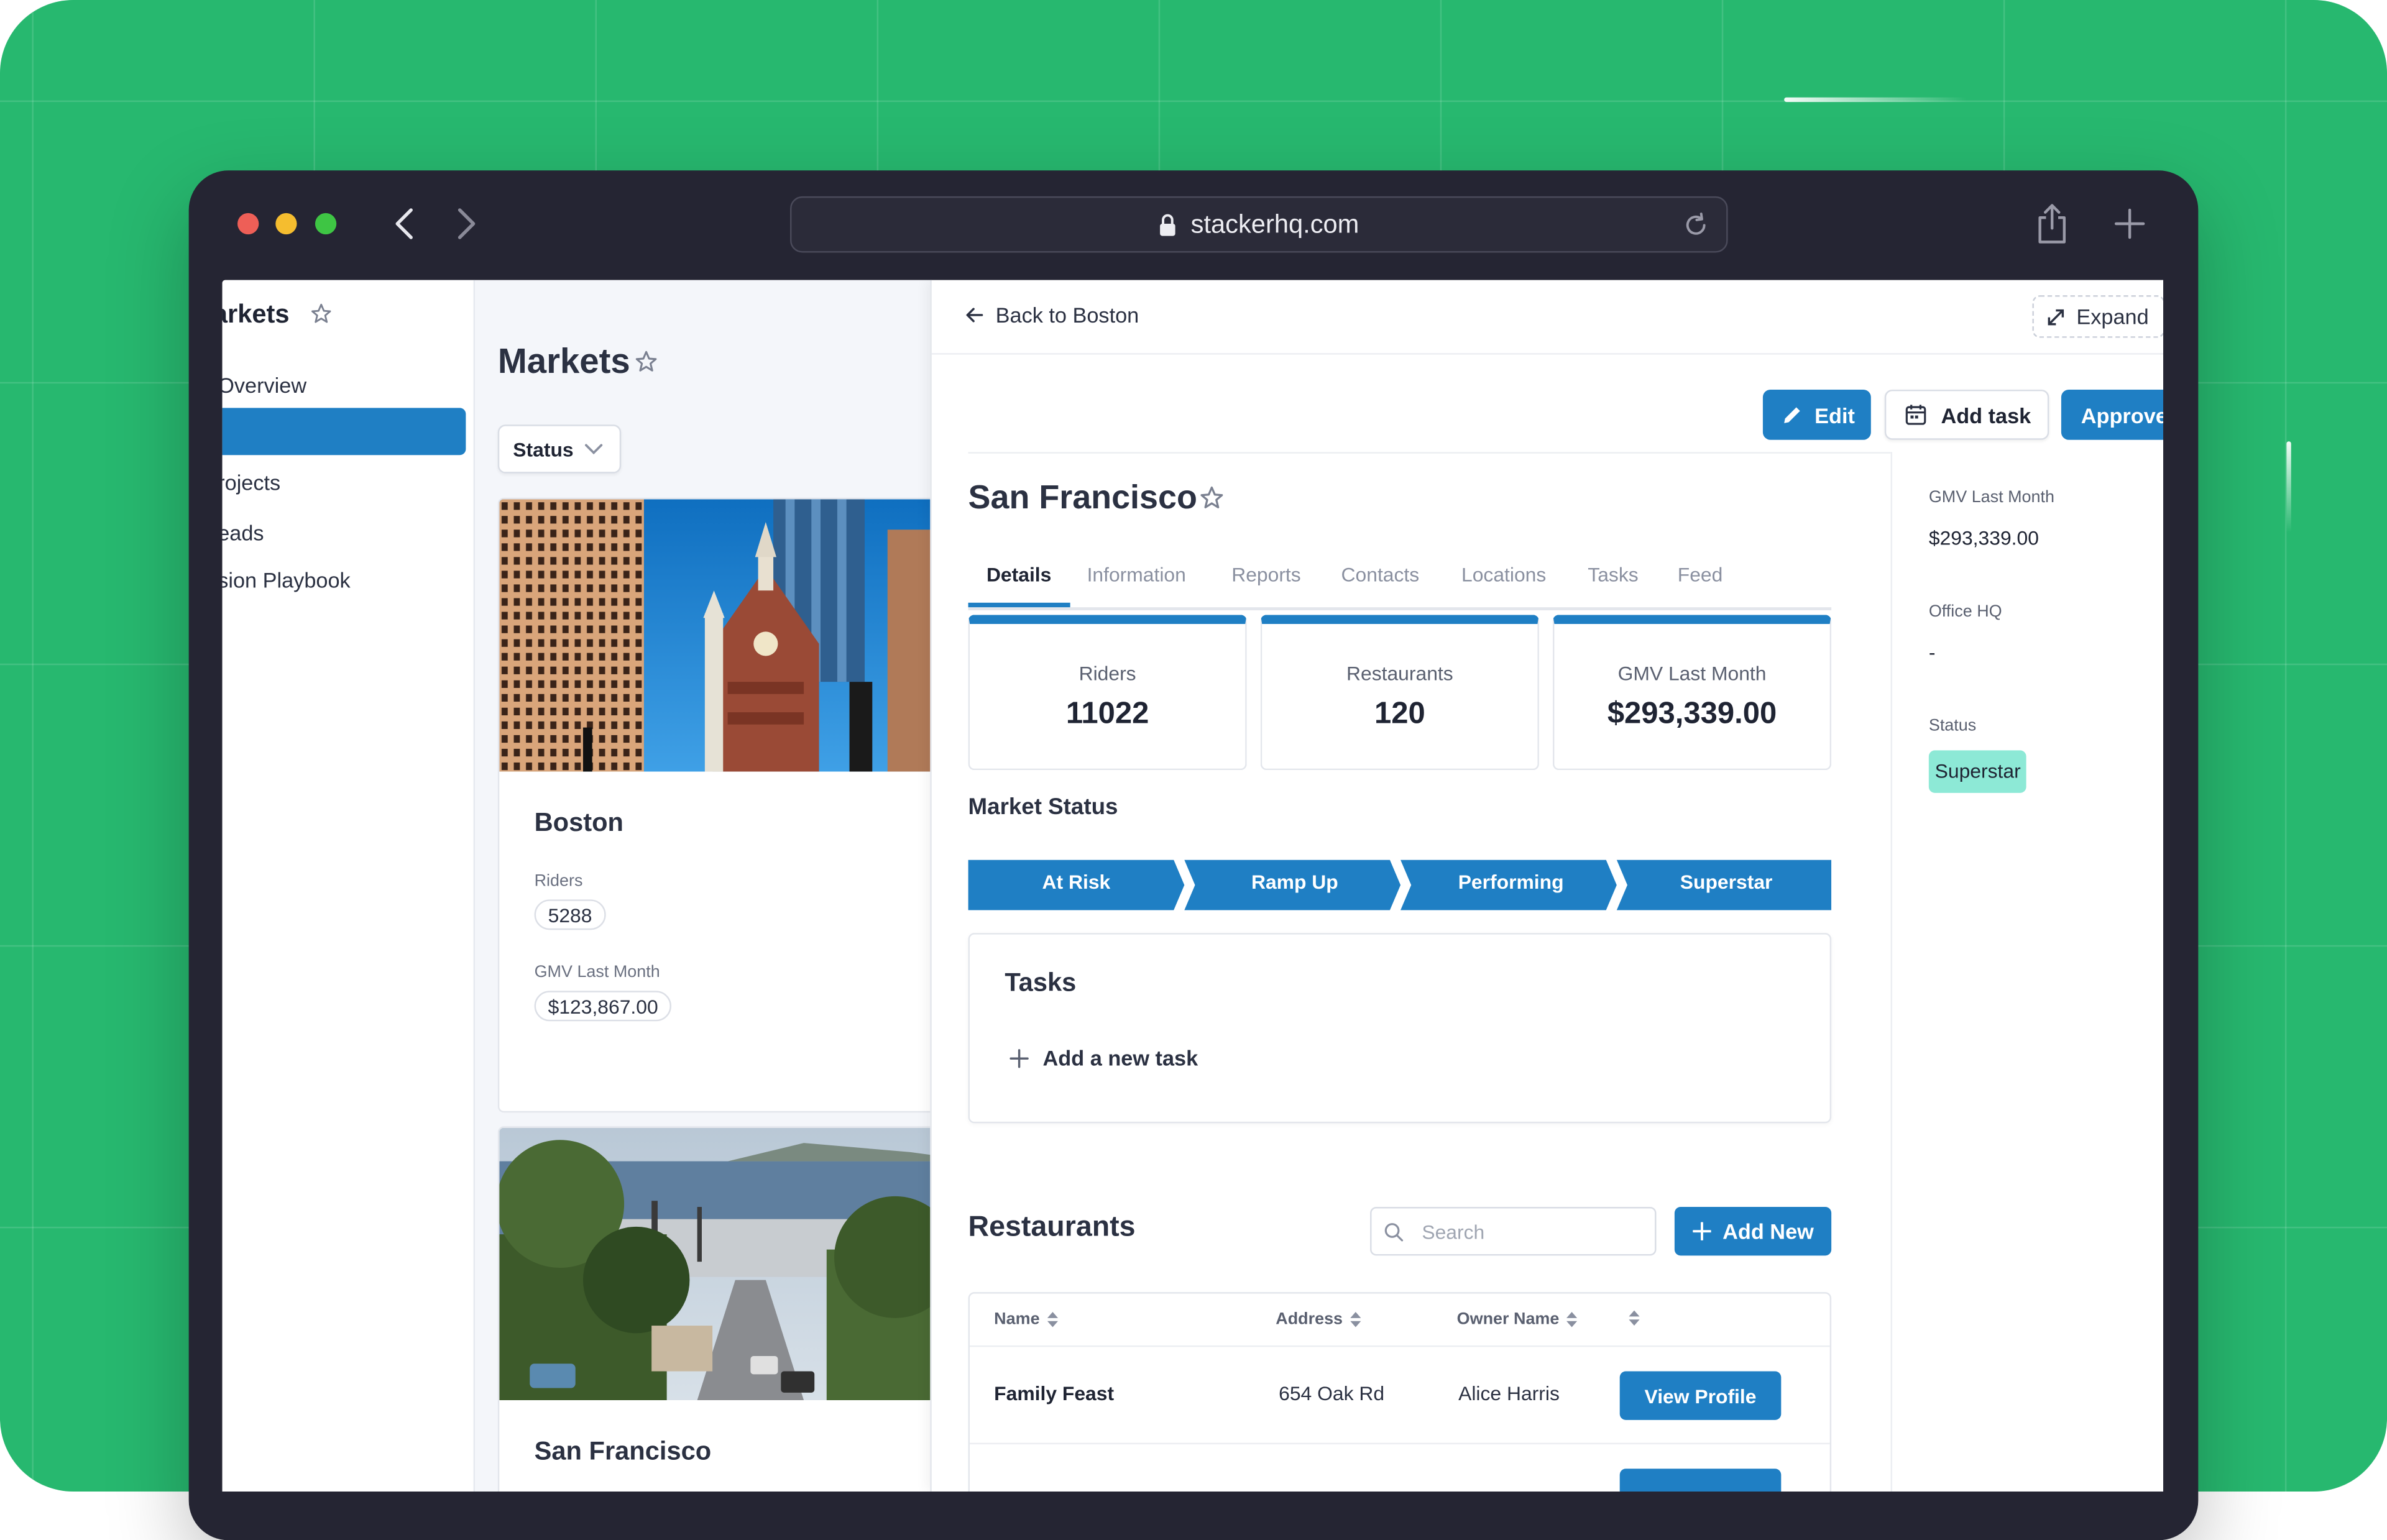 The width and height of the screenshot is (2387, 1540). I want to click on search-field, so click(1513, 1232).